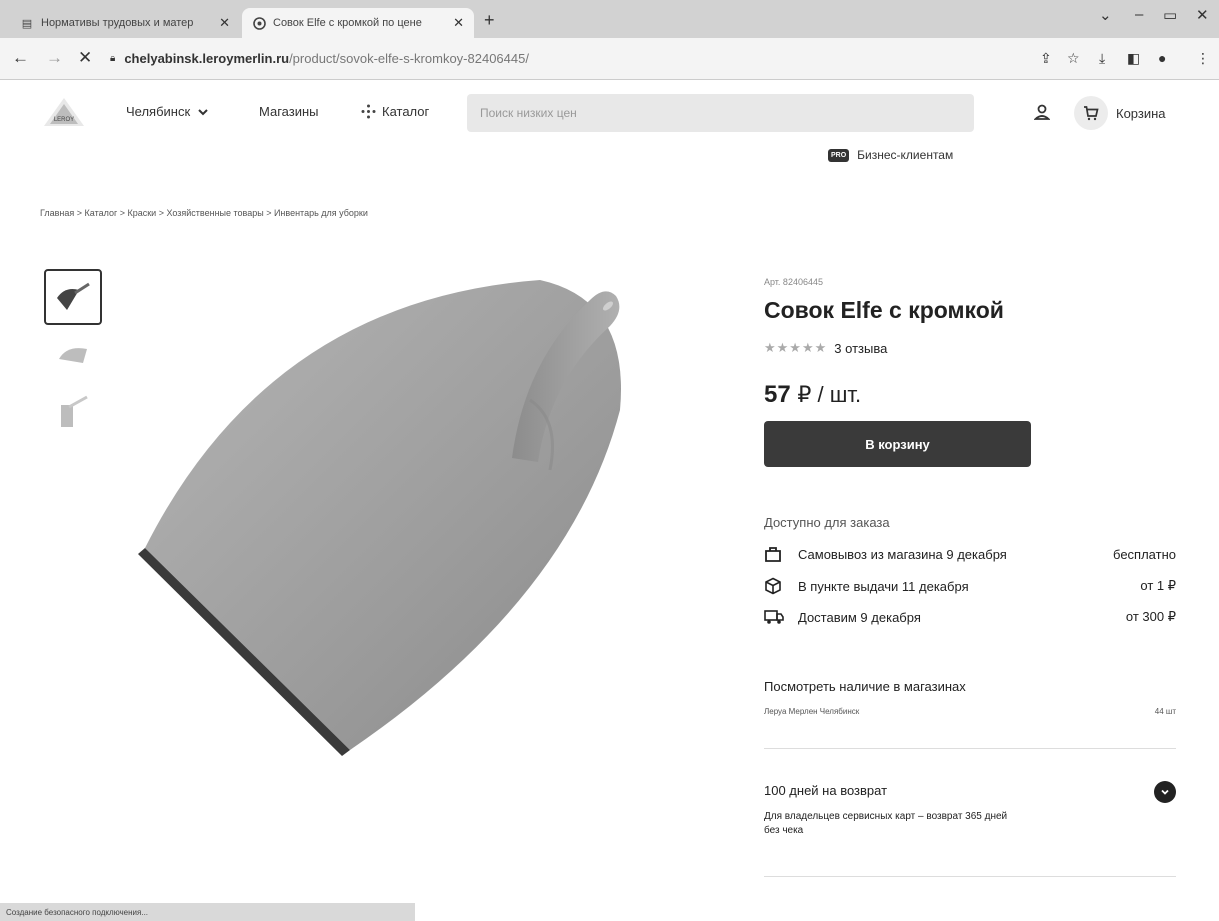 The image size is (1219, 921). Describe the element at coordinates (1203, 58) in the screenshot. I see `menu-kebab-icon: ⋮` at that location.